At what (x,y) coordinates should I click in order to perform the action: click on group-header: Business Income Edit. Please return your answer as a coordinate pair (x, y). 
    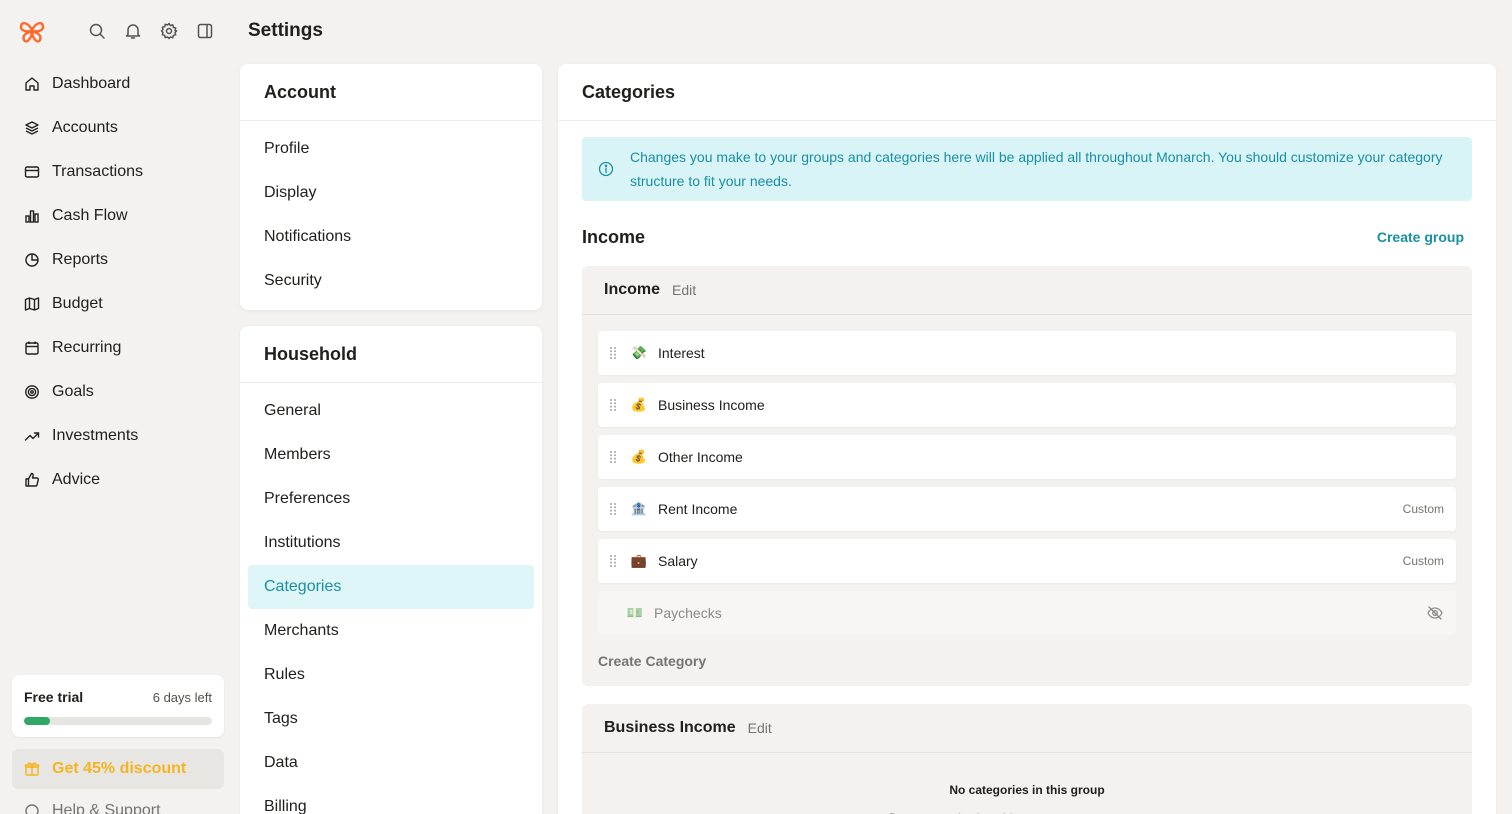
    Looking at the image, I should click on (1027, 728).